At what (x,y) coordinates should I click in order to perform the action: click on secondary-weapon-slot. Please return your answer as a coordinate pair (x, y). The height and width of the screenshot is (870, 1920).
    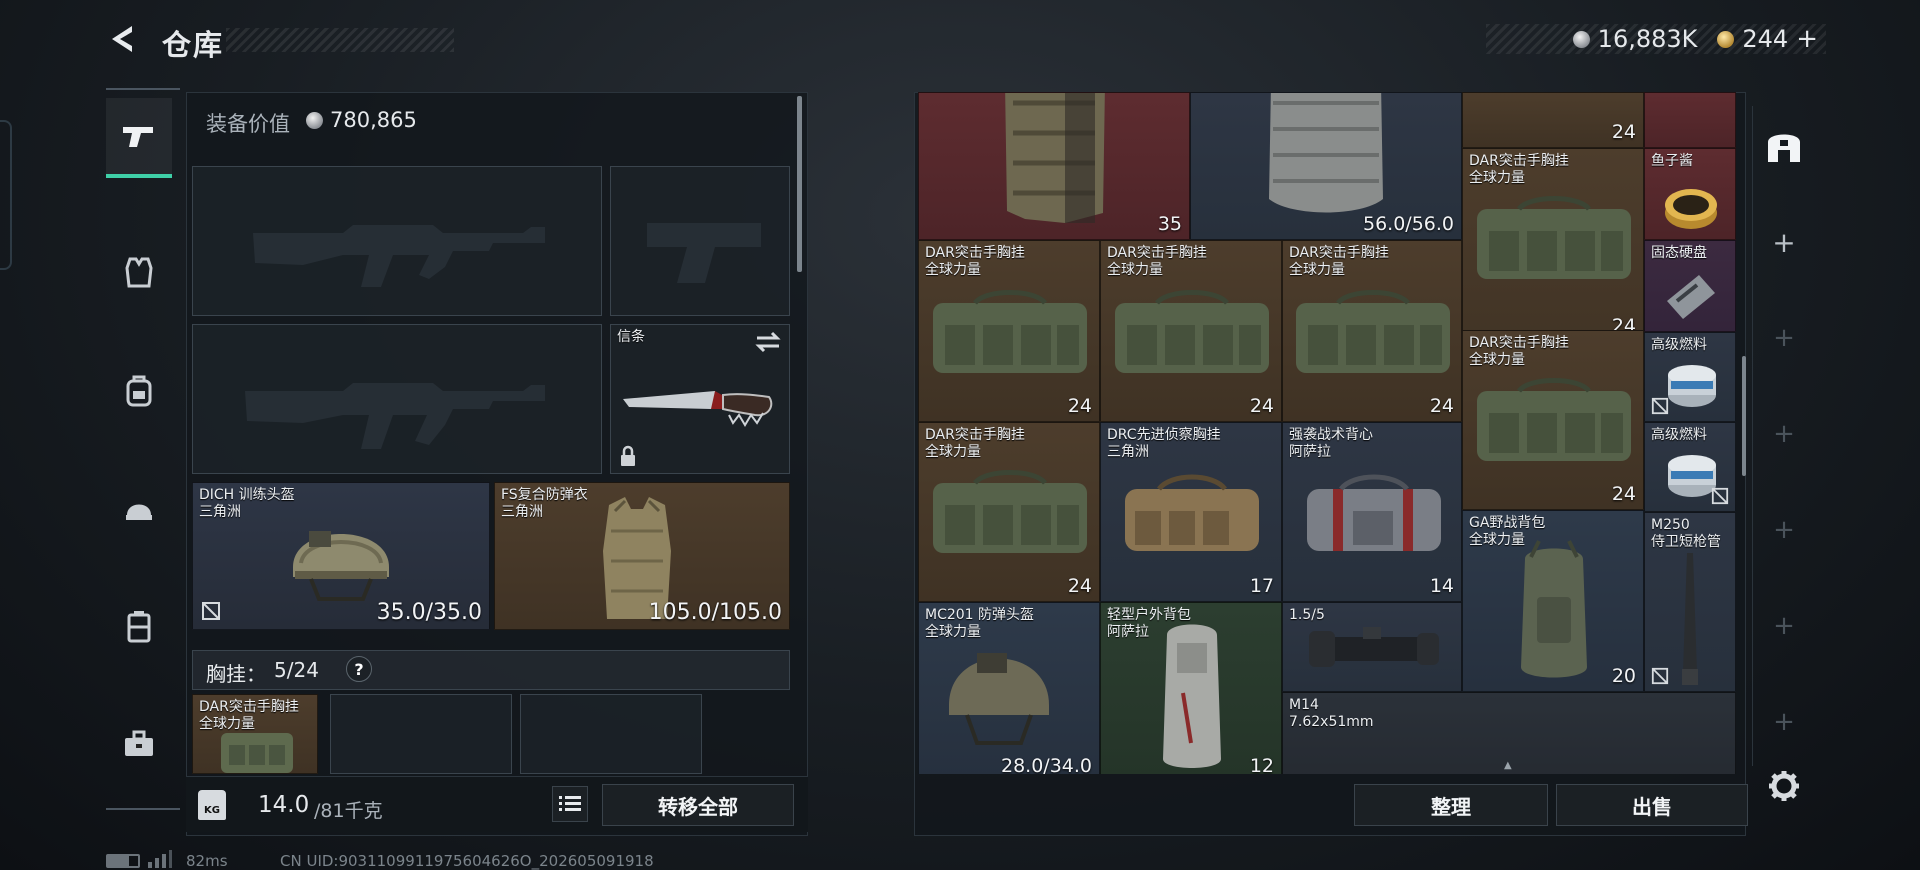
    Looking at the image, I should click on (397, 399).